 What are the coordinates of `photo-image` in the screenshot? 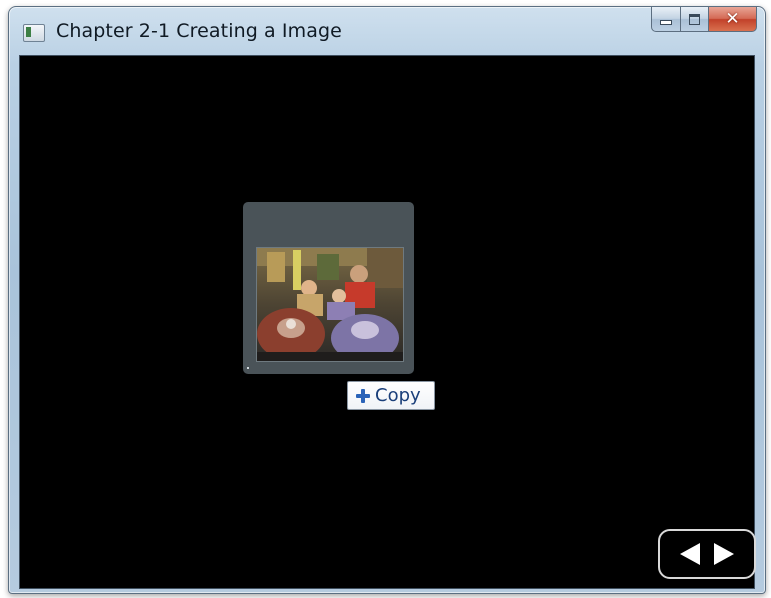 It's located at (330, 304).